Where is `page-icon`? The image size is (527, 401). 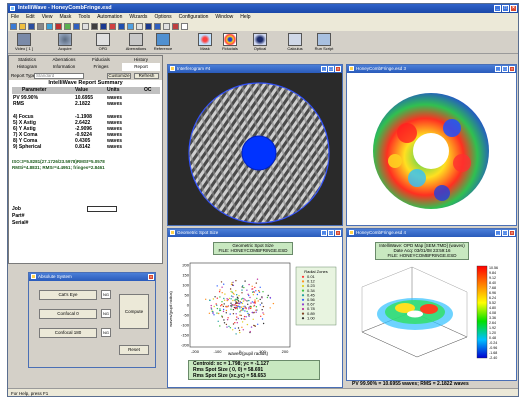
page-icon is located at coordinates (85, 26).